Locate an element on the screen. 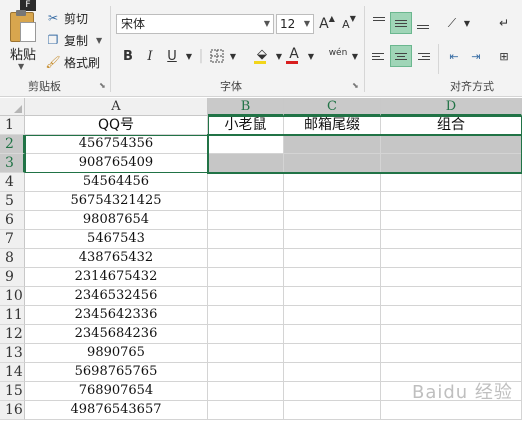  decrease-indent-icon: ⇤ is located at coordinates (454, 56).